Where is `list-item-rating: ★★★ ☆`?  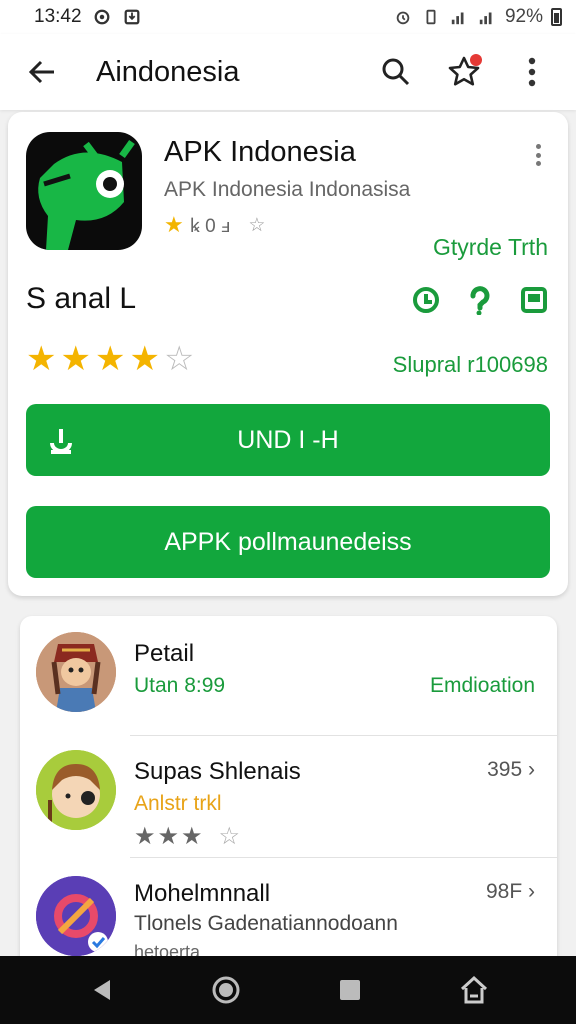
list-item-rating: ★★★ ☆ is located at coordinates (188, 836).